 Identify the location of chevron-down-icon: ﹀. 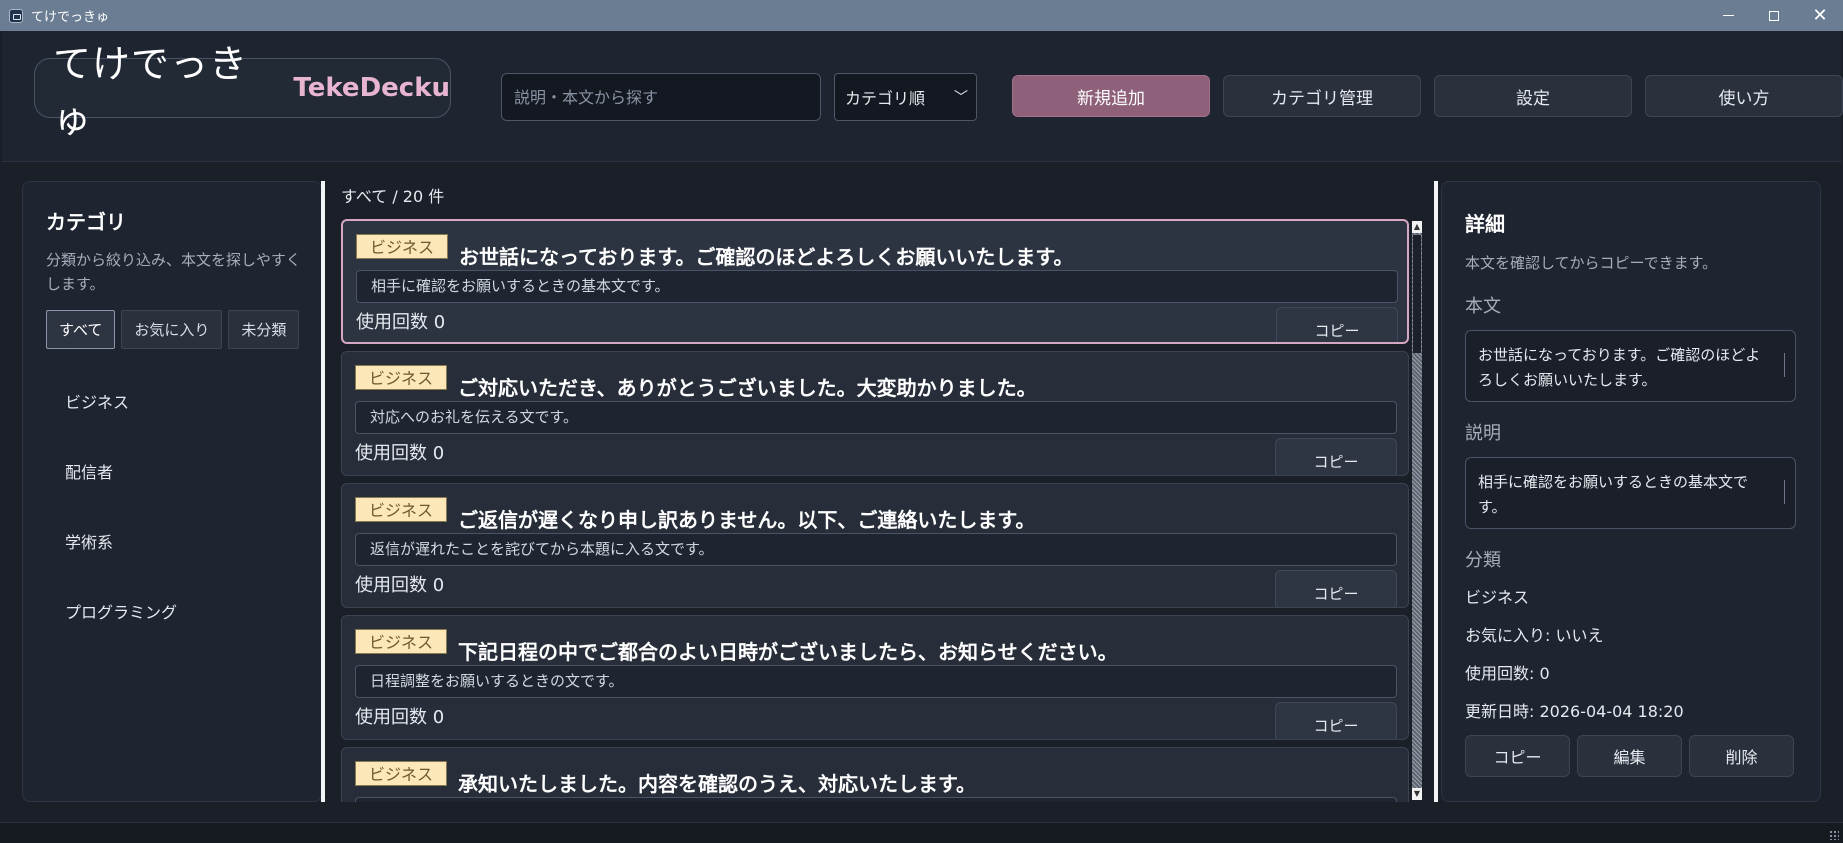
(961, 98).